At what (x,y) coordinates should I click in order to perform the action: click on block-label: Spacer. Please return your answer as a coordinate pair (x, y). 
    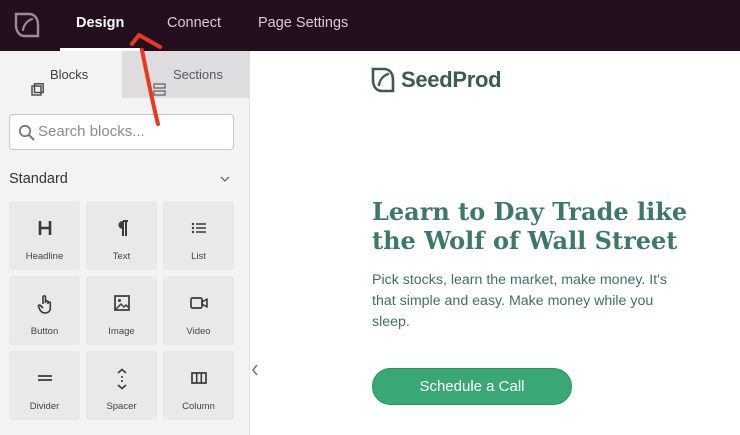
    Looking at the image, I should click on (121, 406).